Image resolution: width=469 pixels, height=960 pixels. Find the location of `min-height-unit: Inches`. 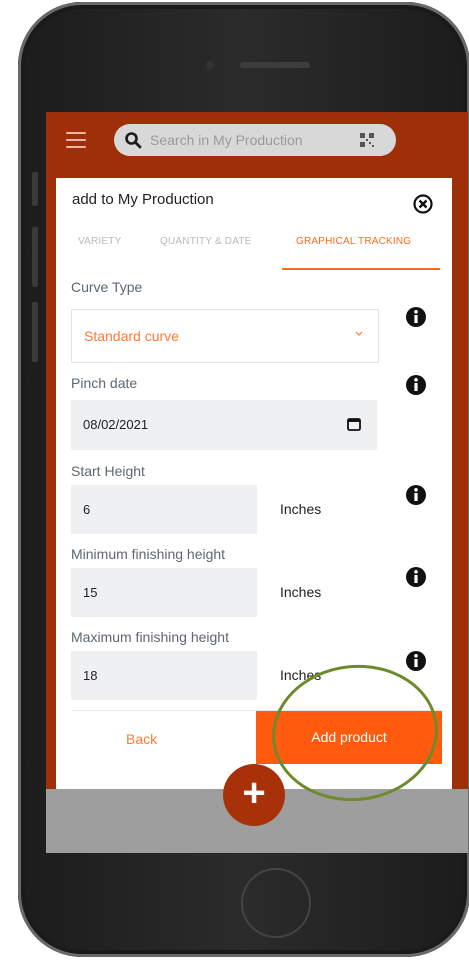

min-height-unit: Inches is located at coordinates (301, 592).